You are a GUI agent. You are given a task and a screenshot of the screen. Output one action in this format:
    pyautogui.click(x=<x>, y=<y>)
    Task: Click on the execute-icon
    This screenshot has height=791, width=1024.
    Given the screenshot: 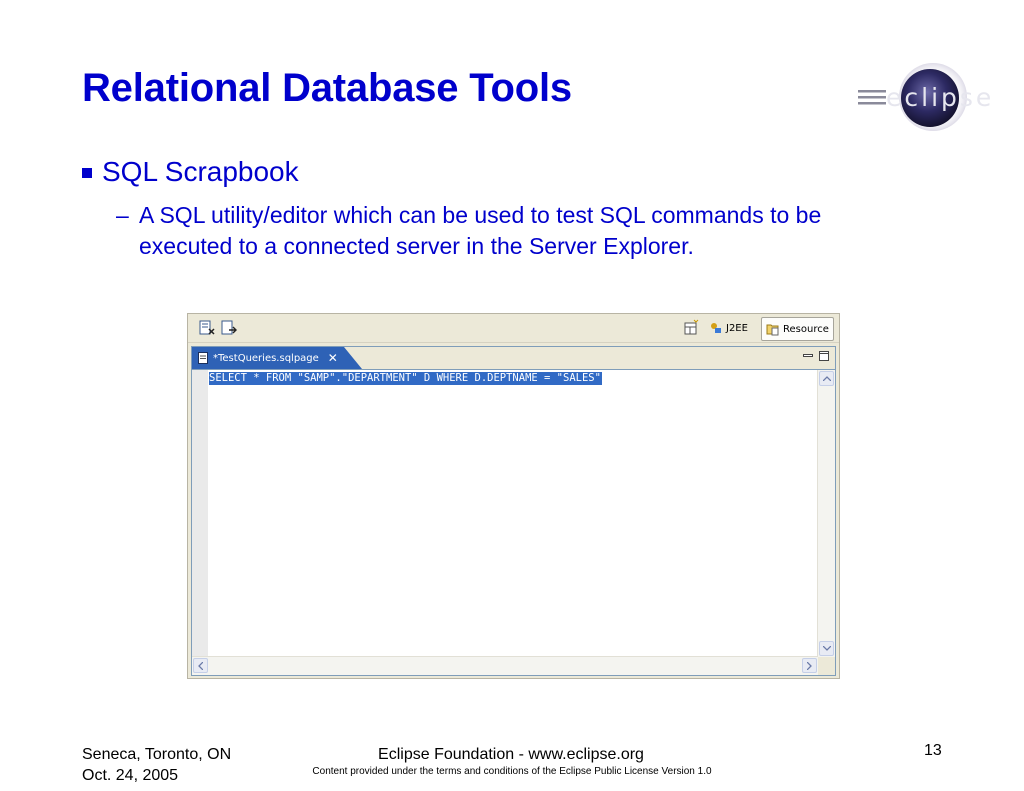 What is the action you would take?
    pyautogui.click(x=229, y=328)
    